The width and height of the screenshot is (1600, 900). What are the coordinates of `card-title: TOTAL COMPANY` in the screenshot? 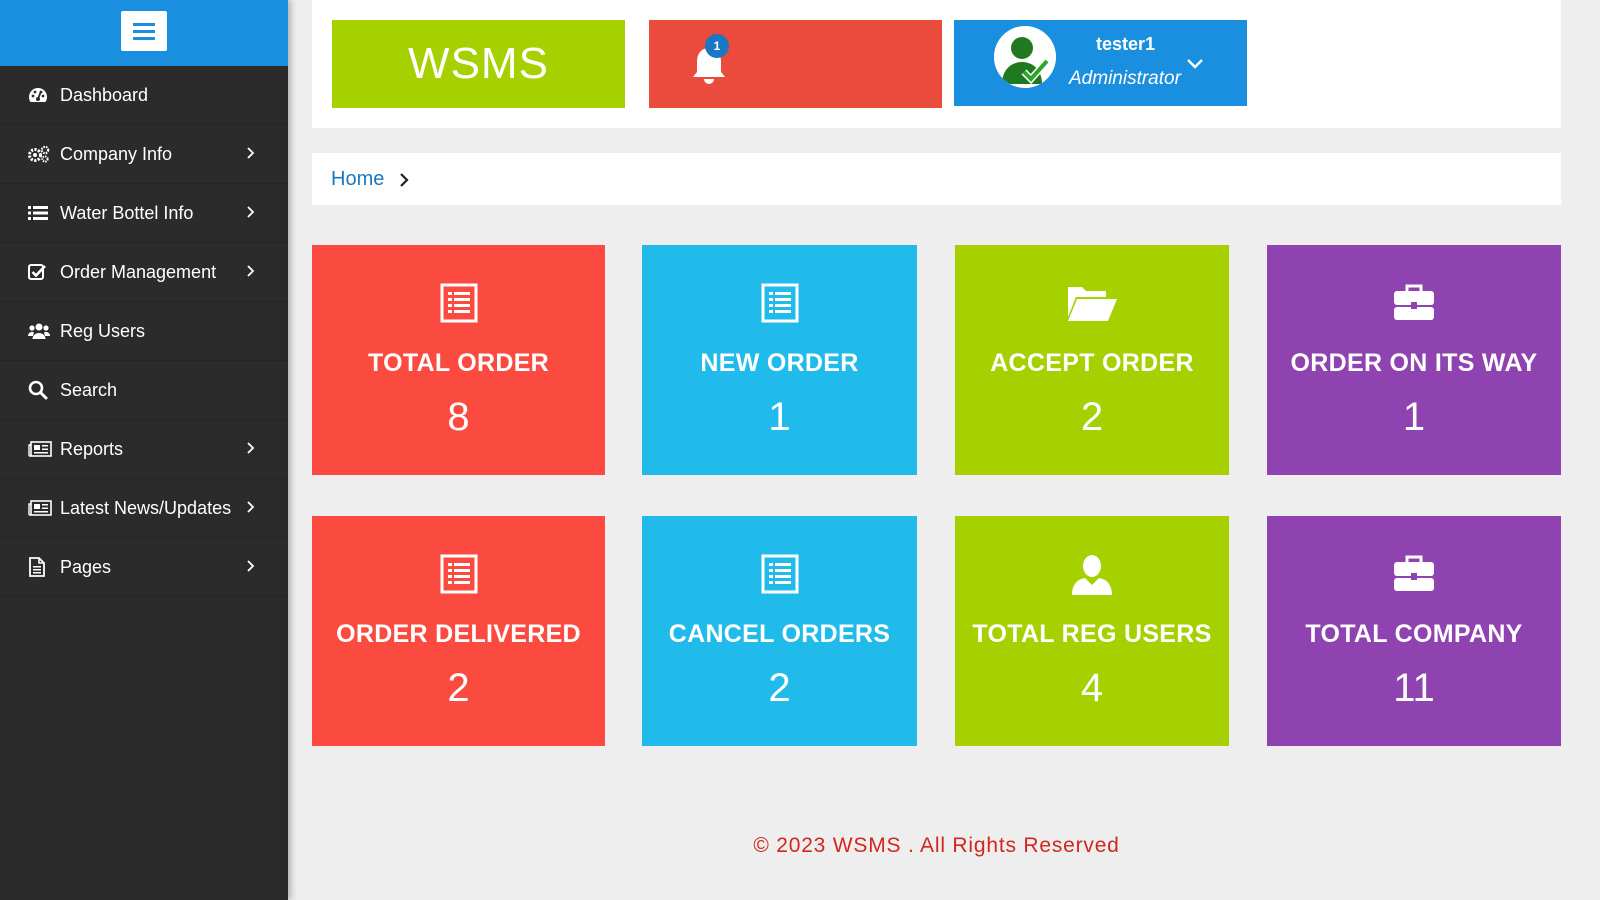 It's located at (1414, 634).